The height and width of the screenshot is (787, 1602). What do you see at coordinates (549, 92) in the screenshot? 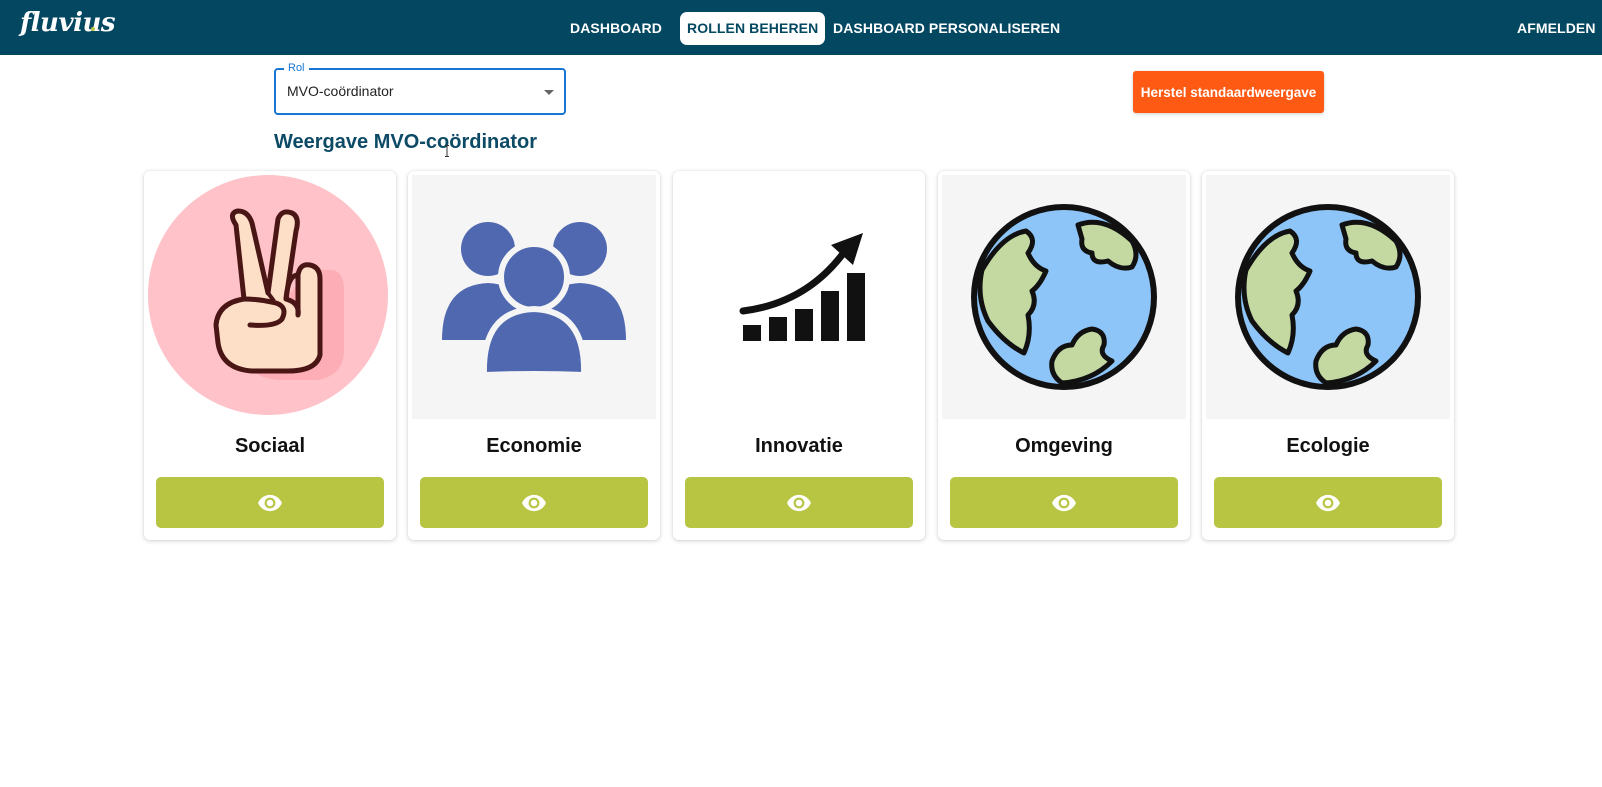
I see `dropdown-caret-icon` at bounding box center [549, 92].